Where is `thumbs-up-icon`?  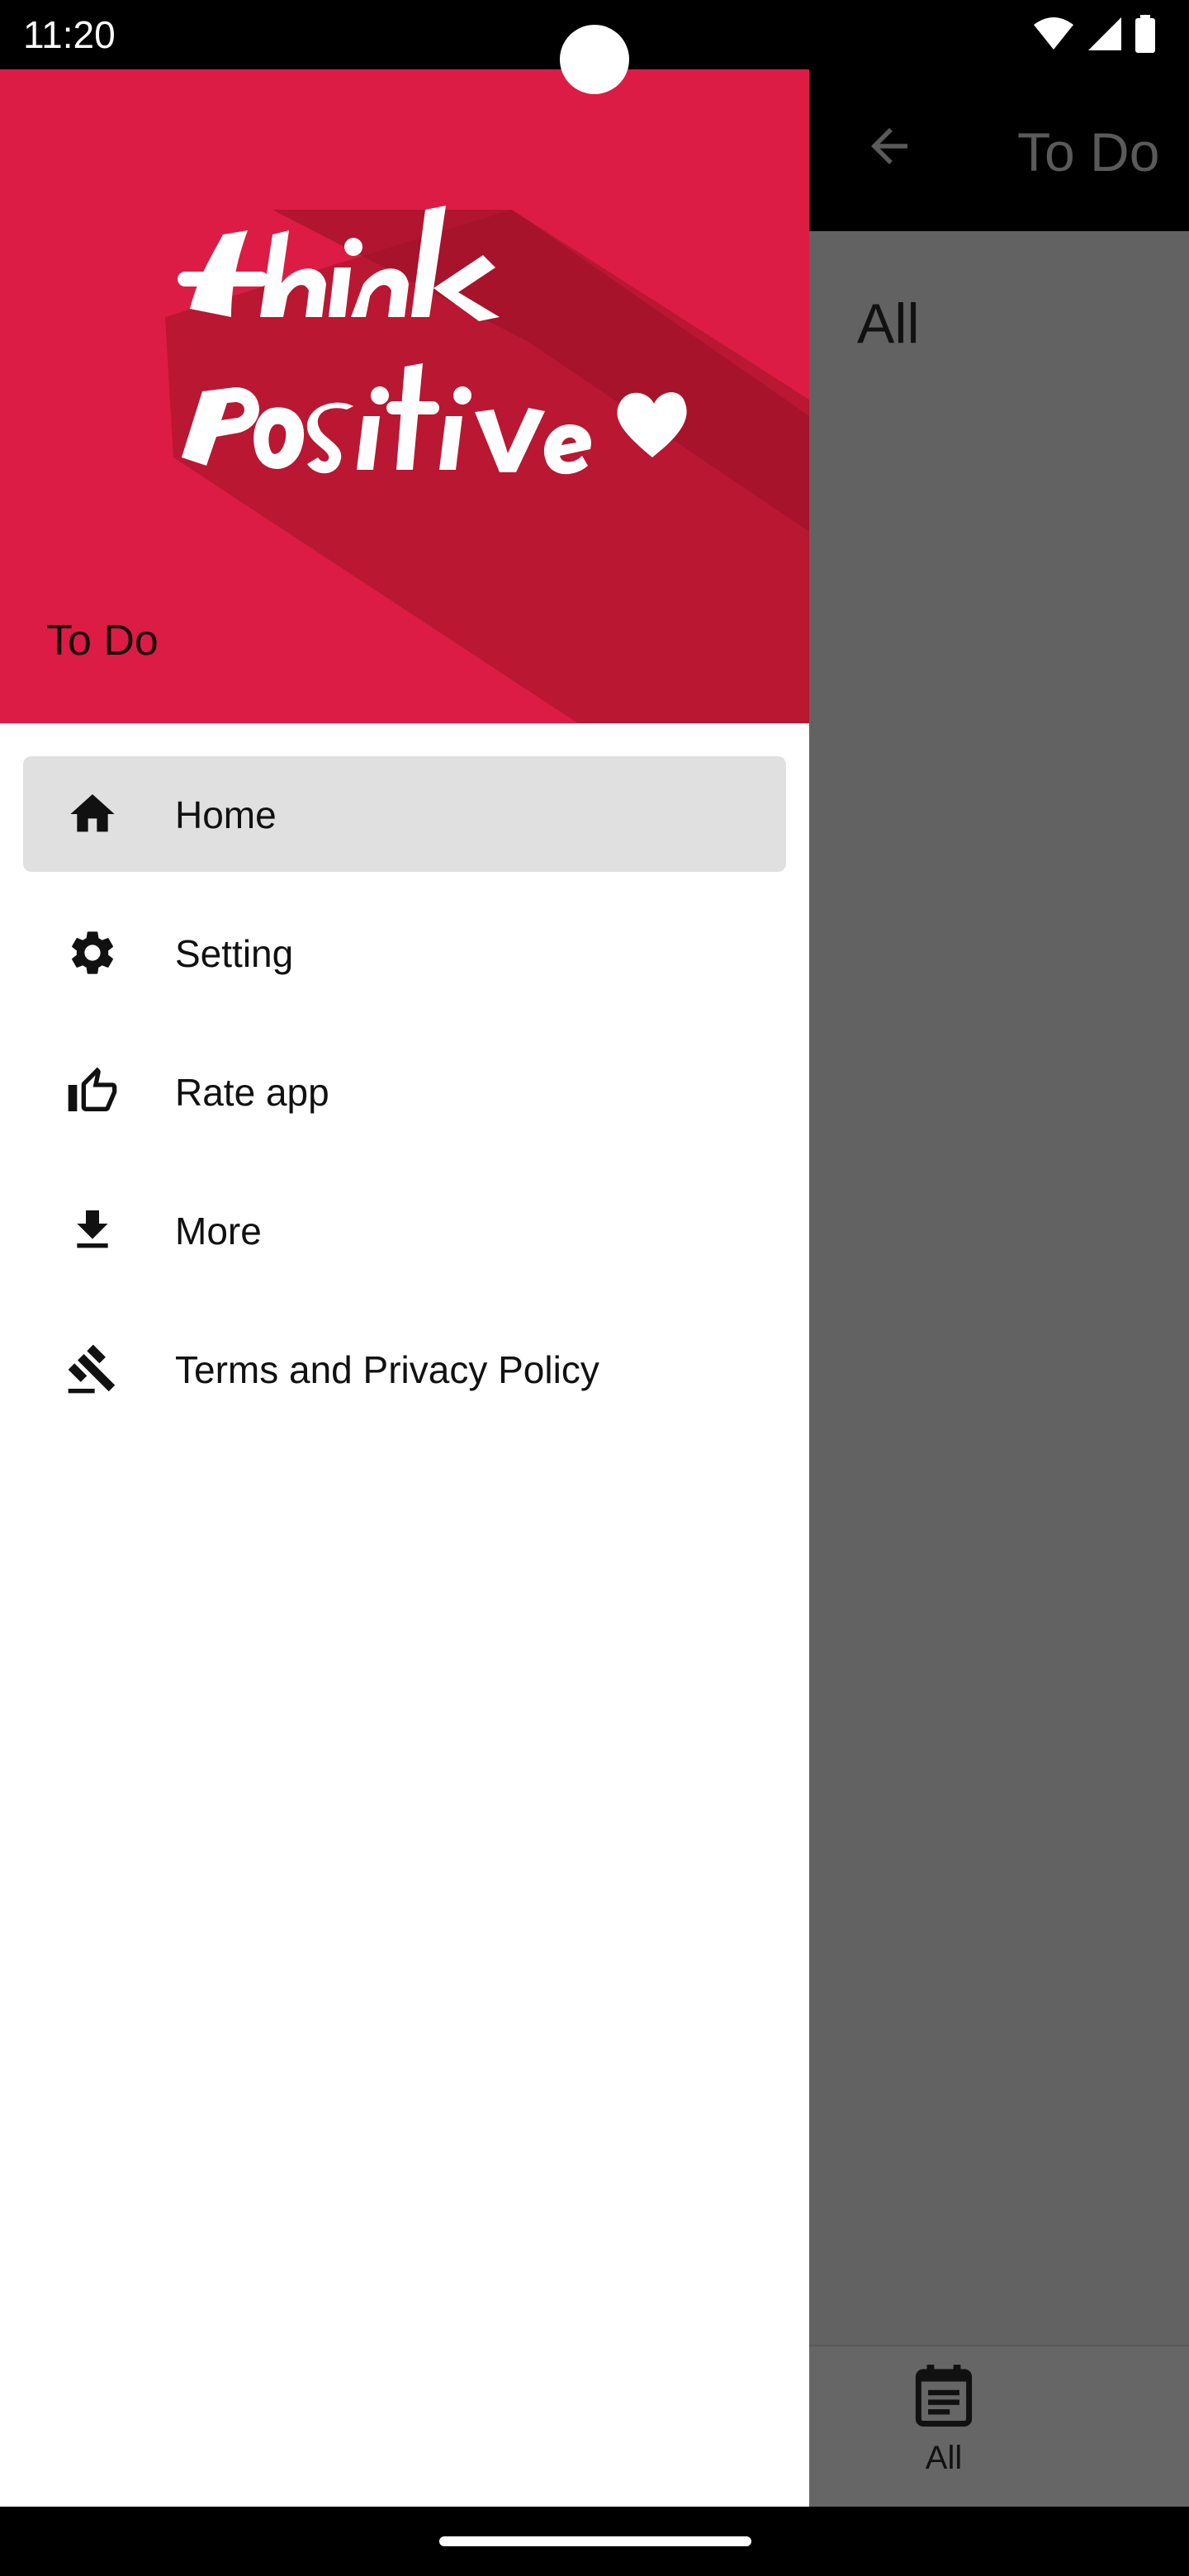 thumbs-up-icon is located at coordinates (92, 1089).